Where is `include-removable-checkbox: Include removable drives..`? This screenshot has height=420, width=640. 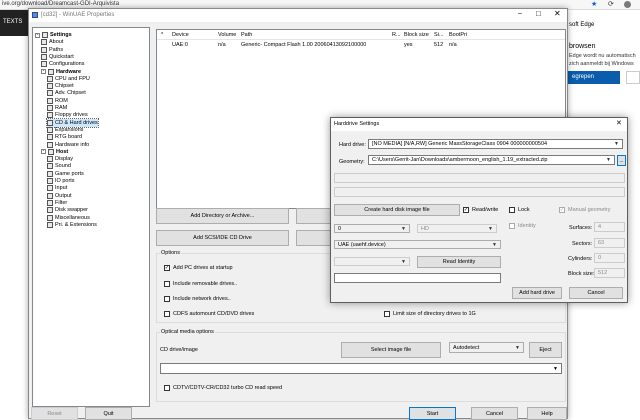
include-removable-checkbox: Include removable drives.. is located at coordinates (200, 284).